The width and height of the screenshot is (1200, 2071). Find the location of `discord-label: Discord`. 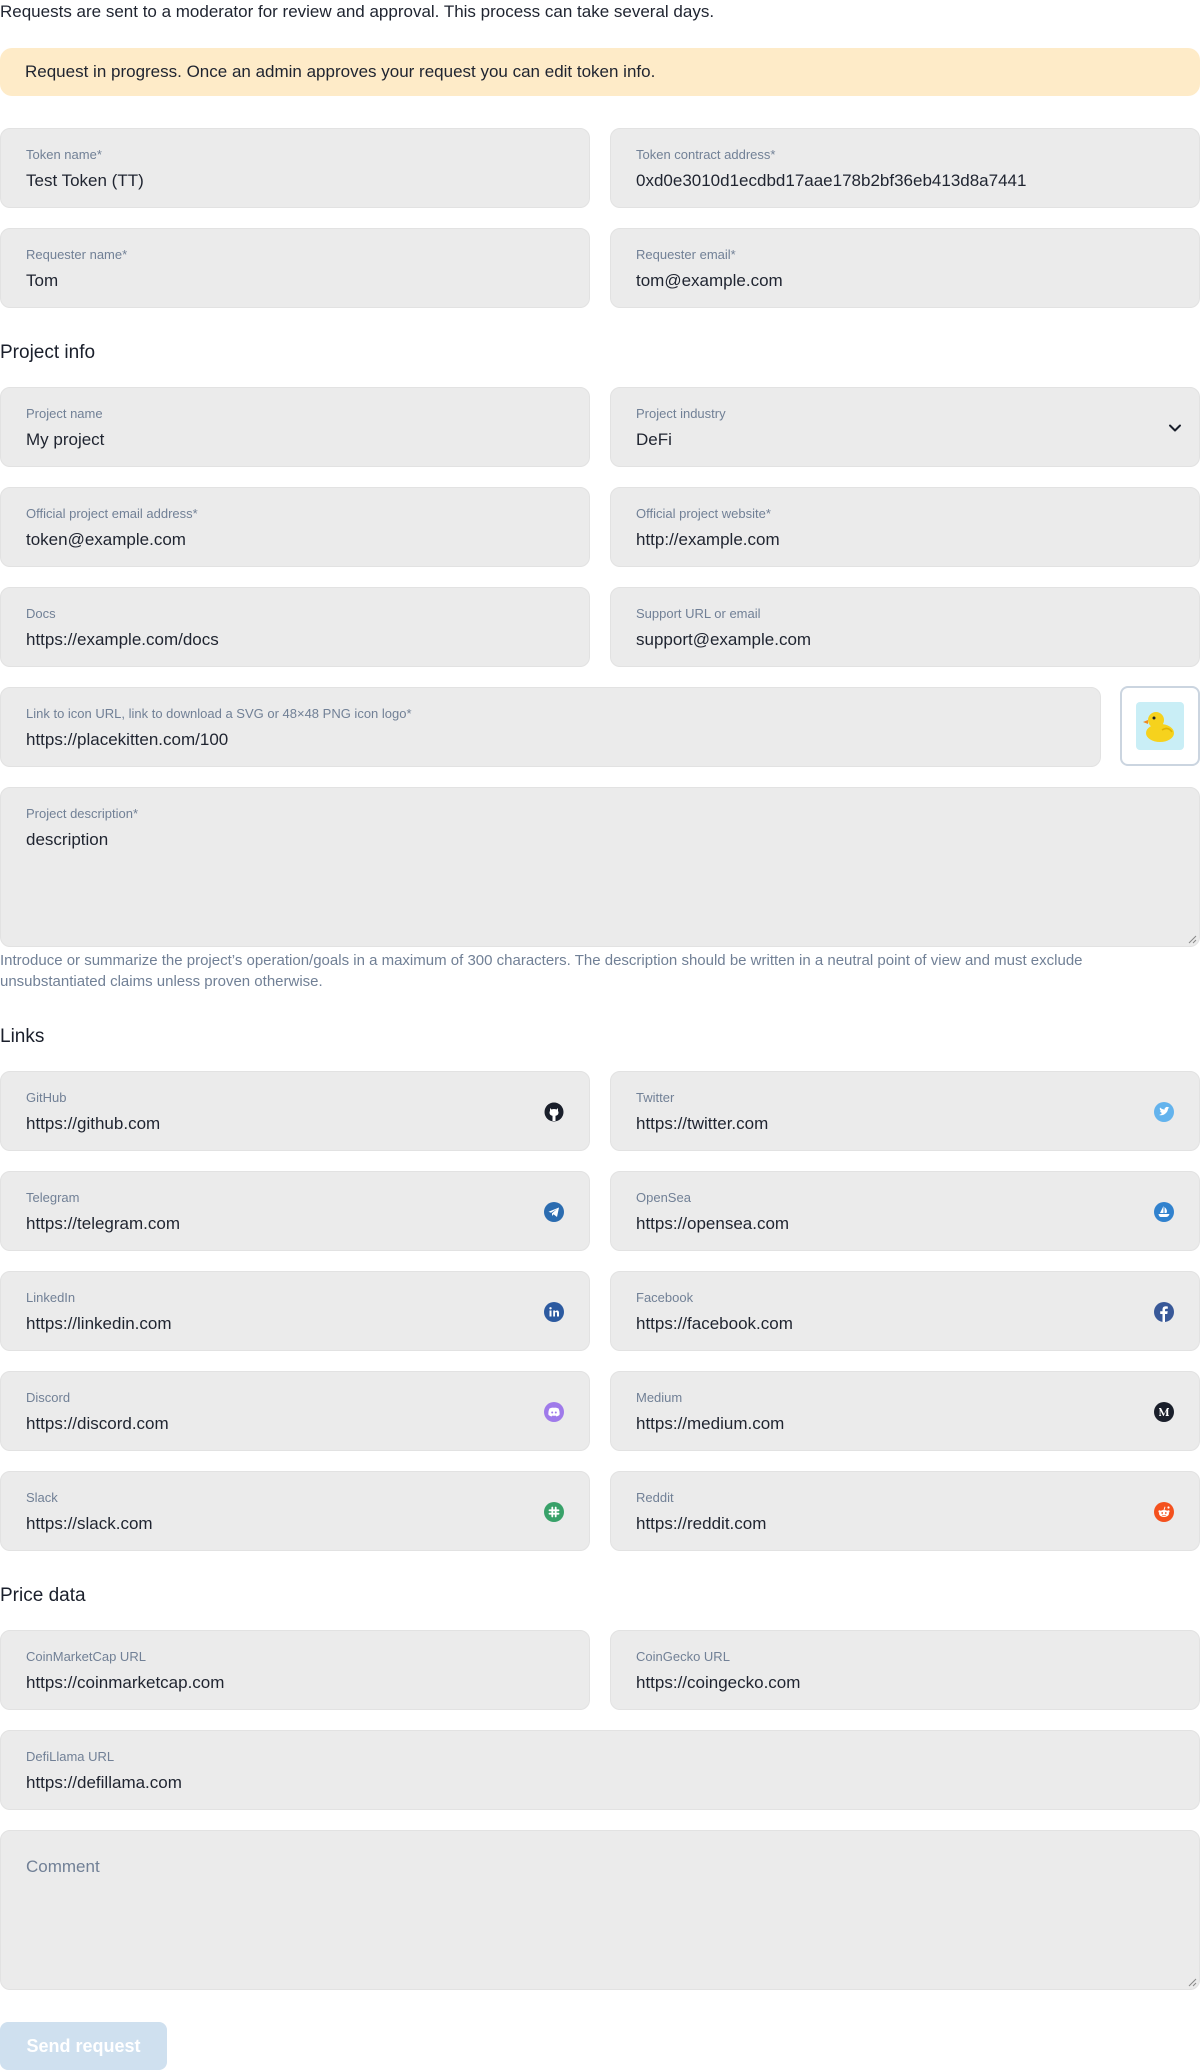

discord-label: Discord is located at coordinates (48, 1397).